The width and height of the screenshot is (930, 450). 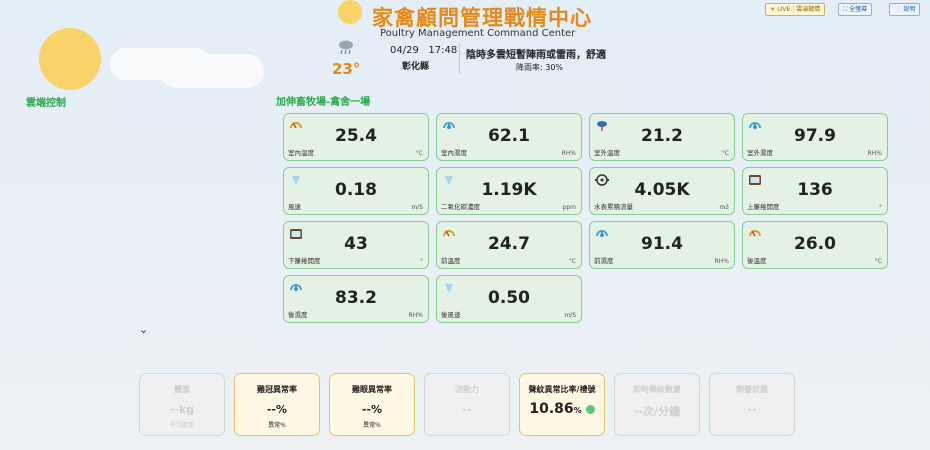 I want to click on live-button: ☀ LIVE｜雲端戰情, so click(x=795, y=9).